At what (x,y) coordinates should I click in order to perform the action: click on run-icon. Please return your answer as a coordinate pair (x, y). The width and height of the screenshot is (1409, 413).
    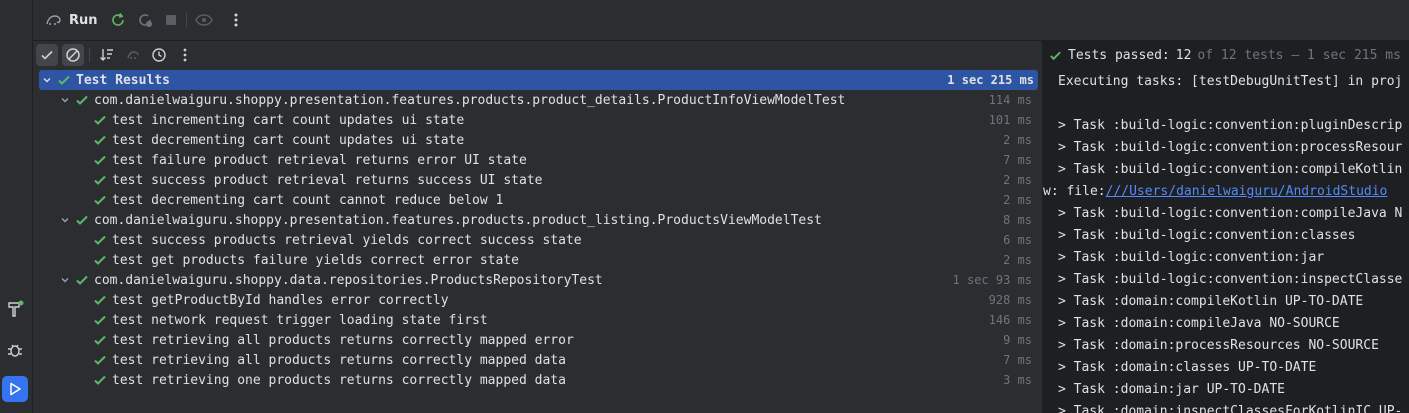
    Looking at the image, I should click on (15, 389).